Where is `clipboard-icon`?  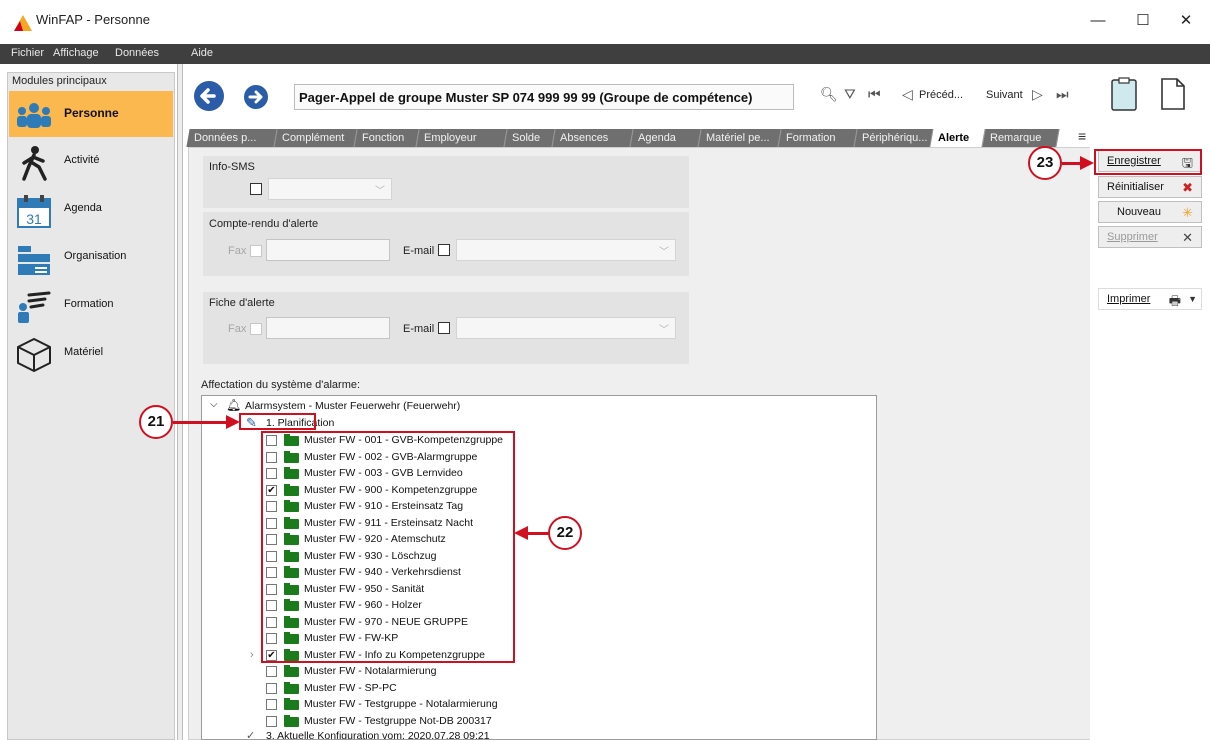
clipboard-icon is located at coordinates (1124, 94).